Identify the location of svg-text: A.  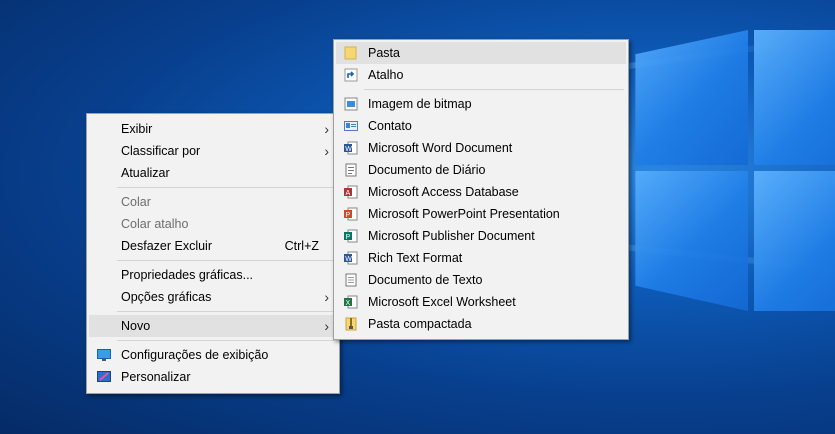
(348, 193).